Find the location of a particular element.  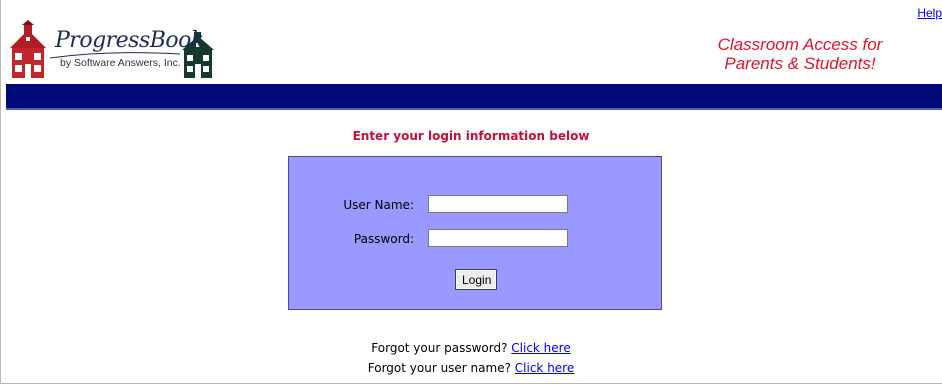

tagline: Classroom Access for Parents & Students! is located at coordinates (800, 54).